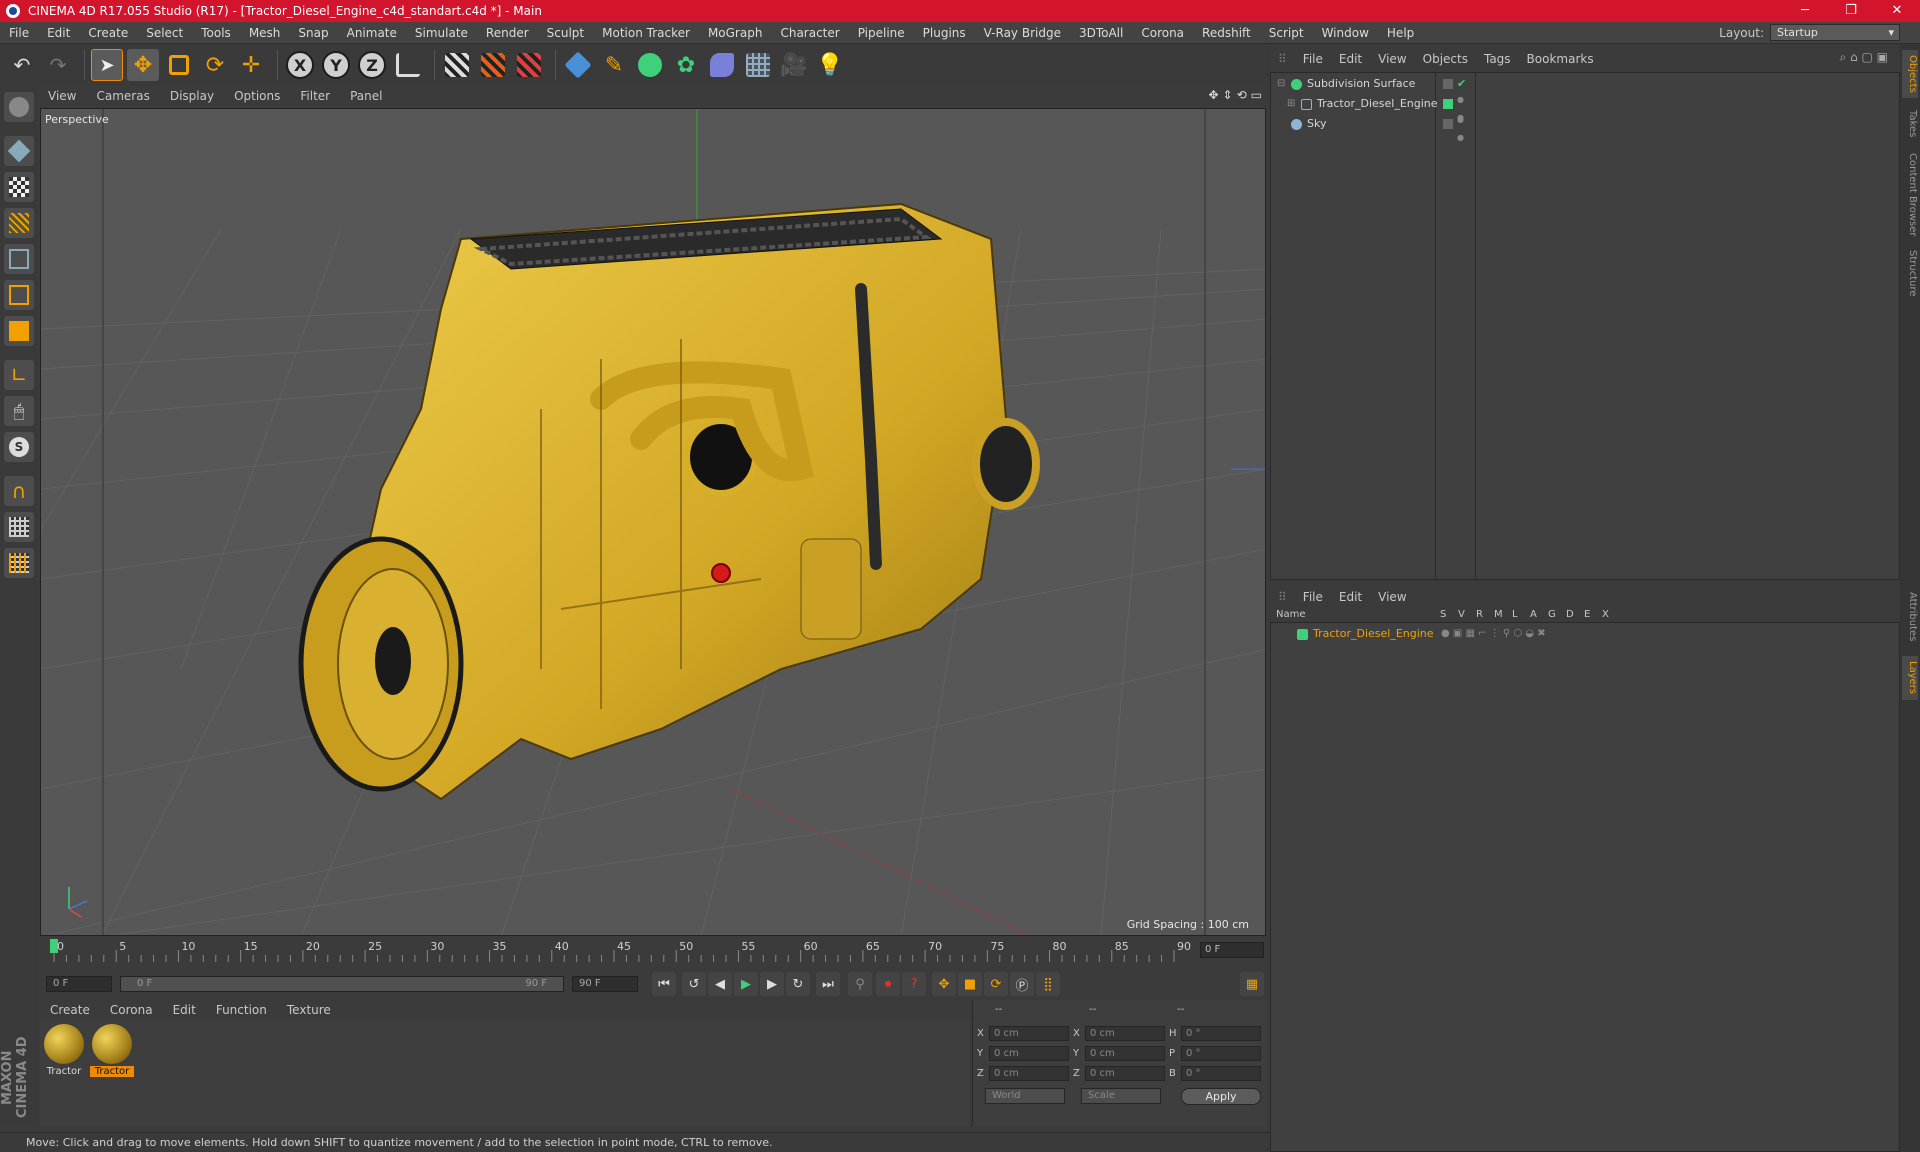 This screenshot has width=1920, height=1152. I want to click on texture-mode-button, so click(19, 187).